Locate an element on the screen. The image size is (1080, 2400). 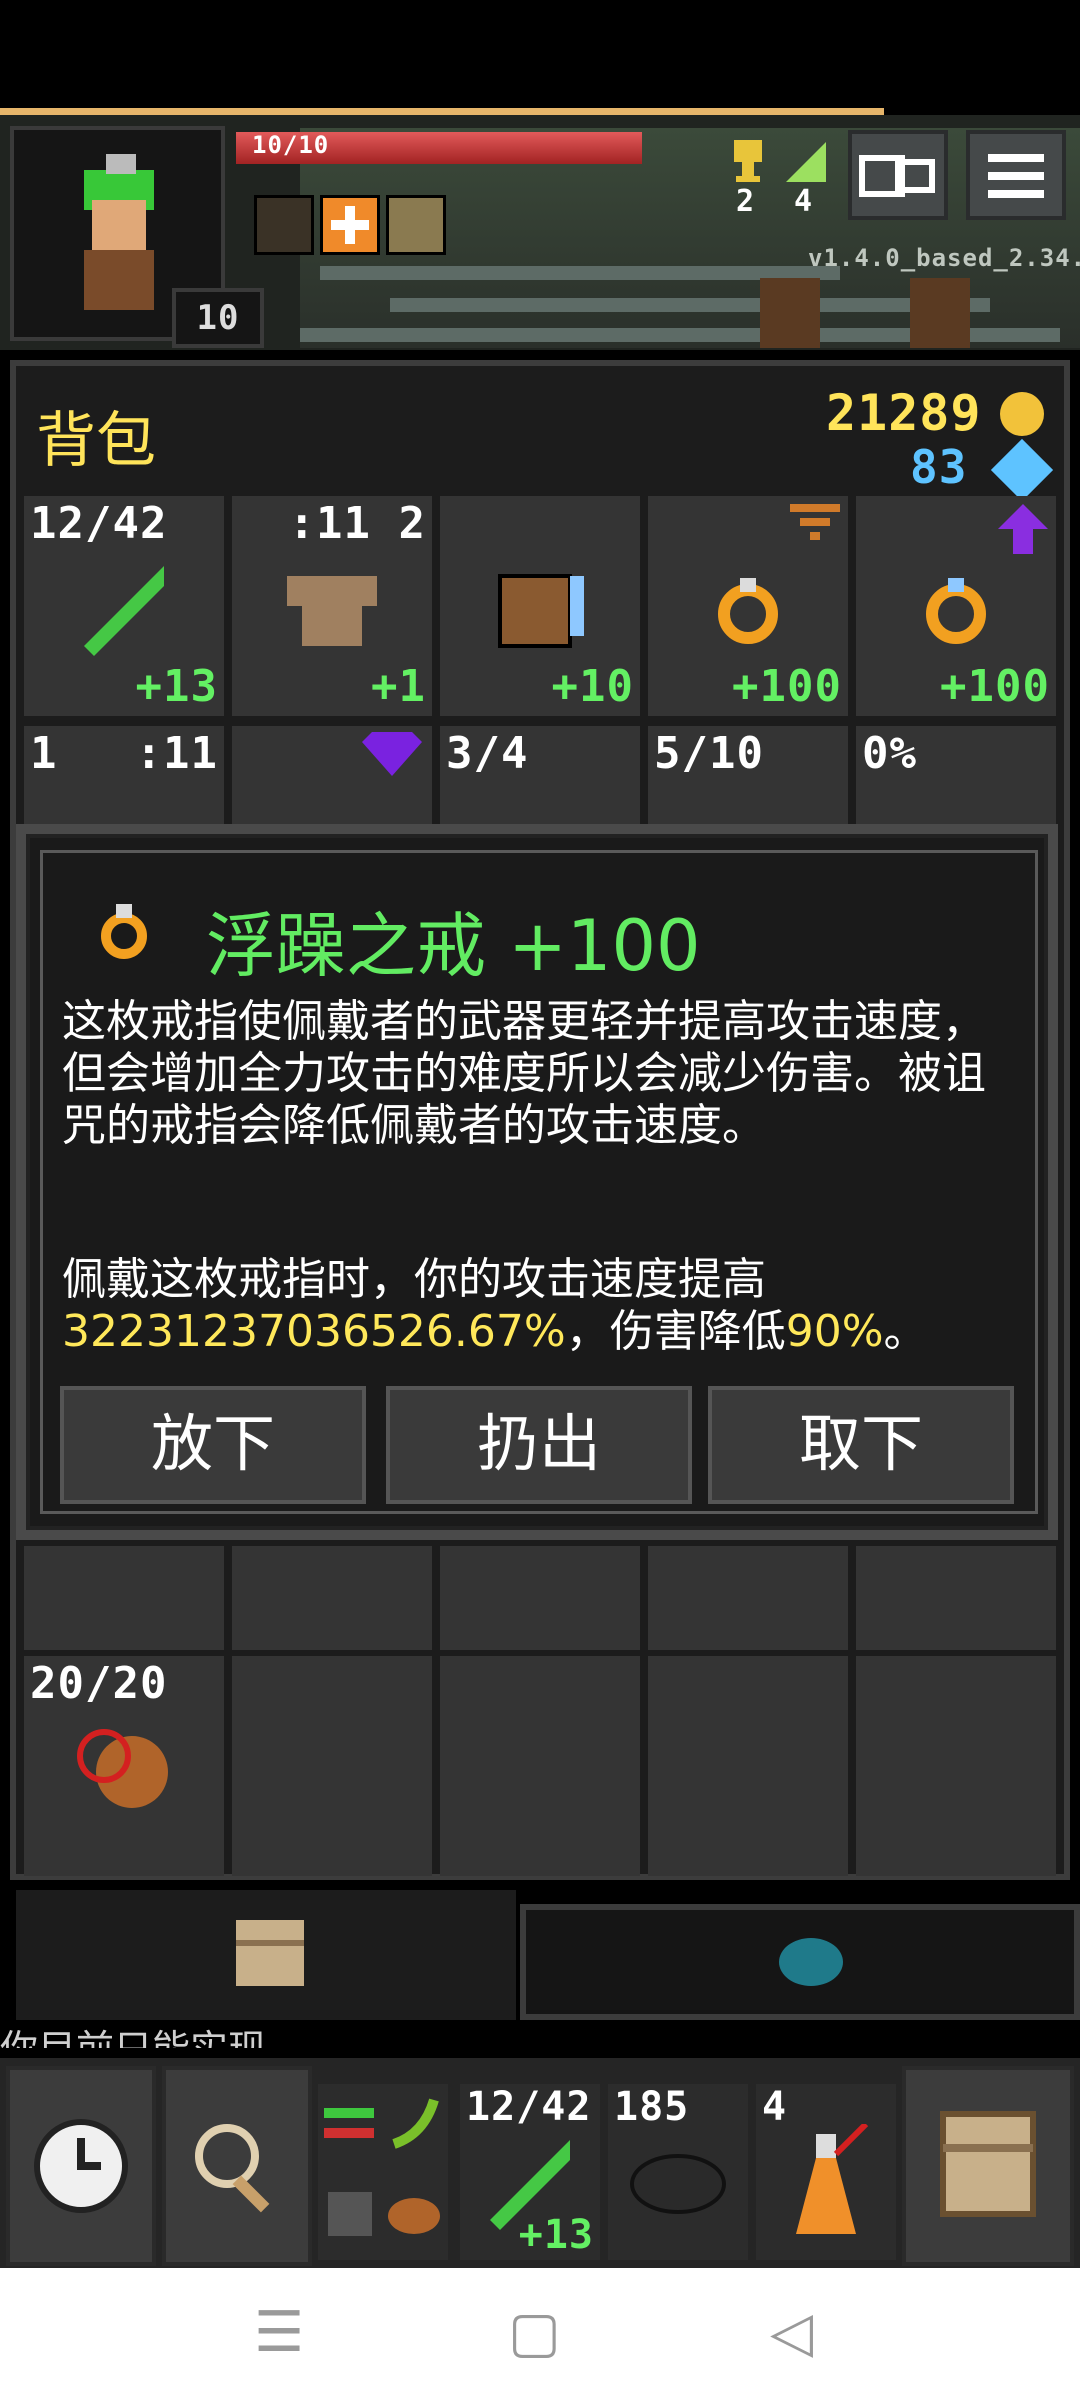
inventory-slot: 3/4 is located at coordinates (540, 776).